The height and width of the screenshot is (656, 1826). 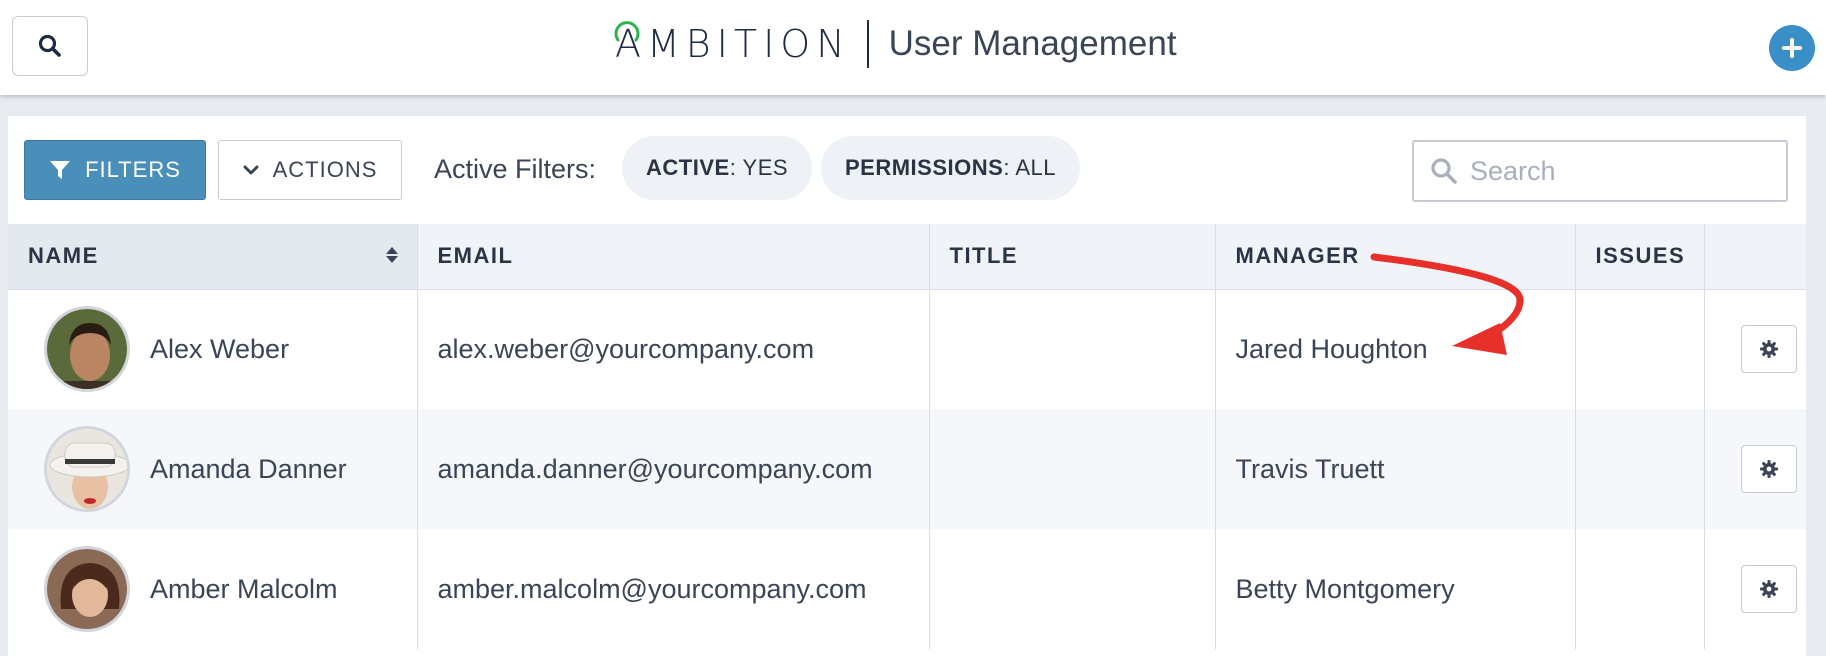 I want to click on name-cell: Amanda Danner, so click(x=213, y=469).